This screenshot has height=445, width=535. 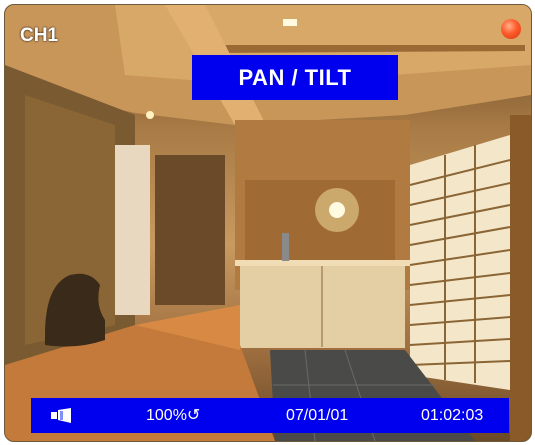 I want to click on time-readout: 01:02:03, so click(x=452, y=415).